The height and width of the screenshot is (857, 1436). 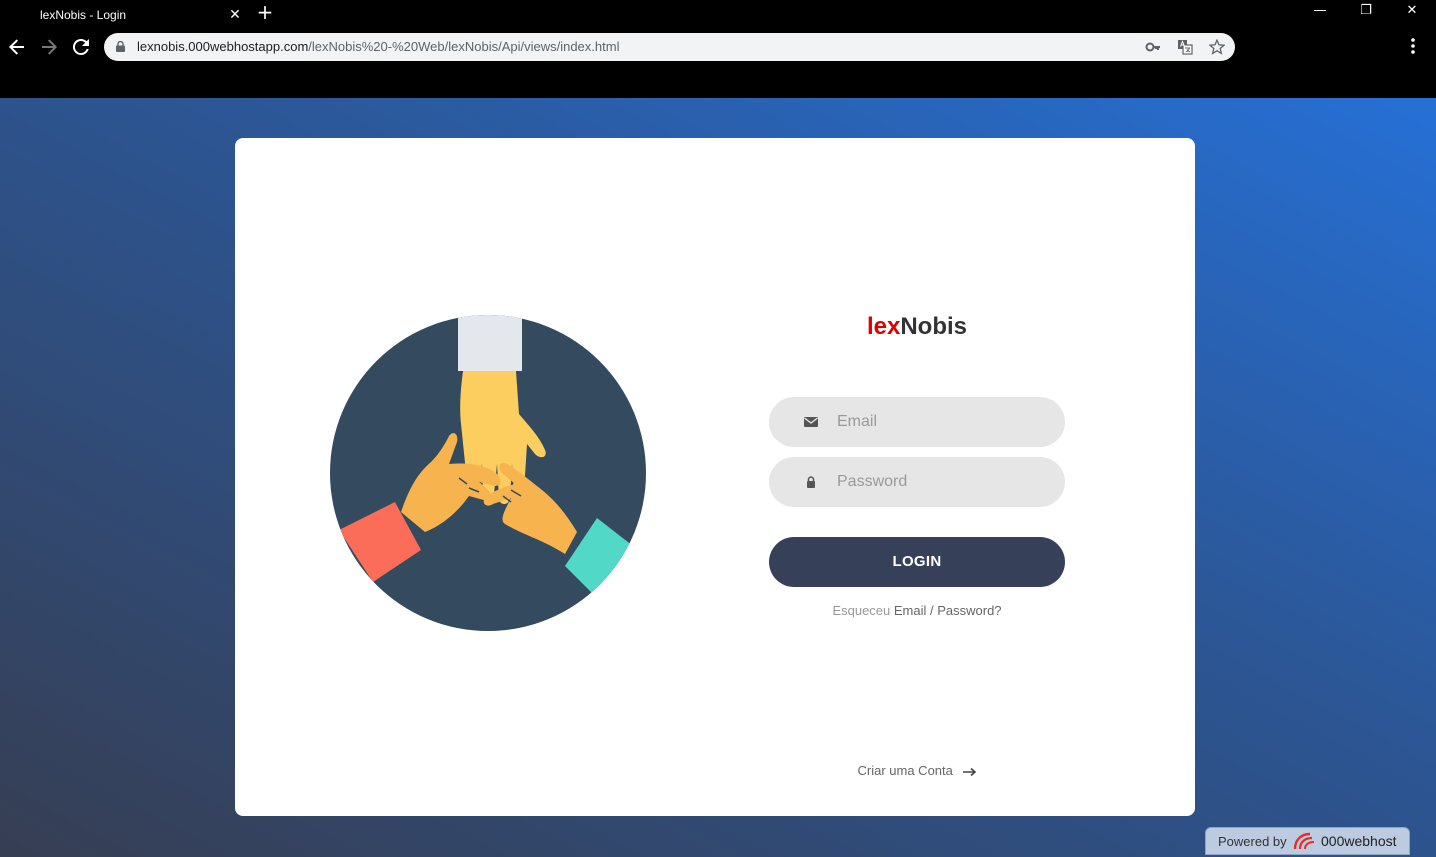 I want to click on forward-button, so click(x=49, y=47).